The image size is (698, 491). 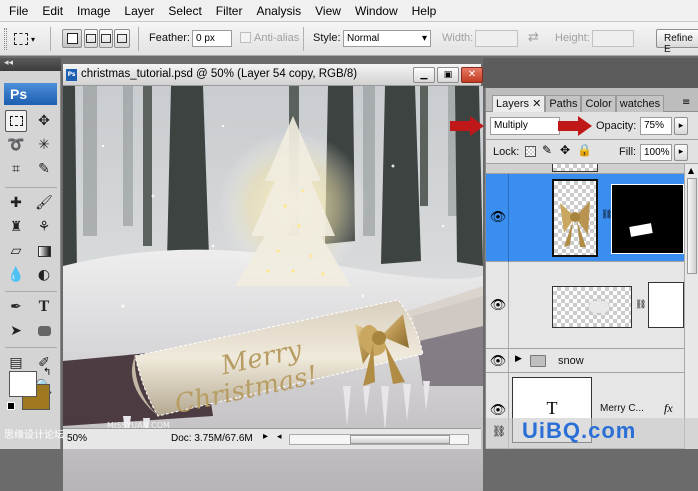 I want to click on panel-tabs: Layers ✕ Paths Color watches, so click(x=578, y=103).